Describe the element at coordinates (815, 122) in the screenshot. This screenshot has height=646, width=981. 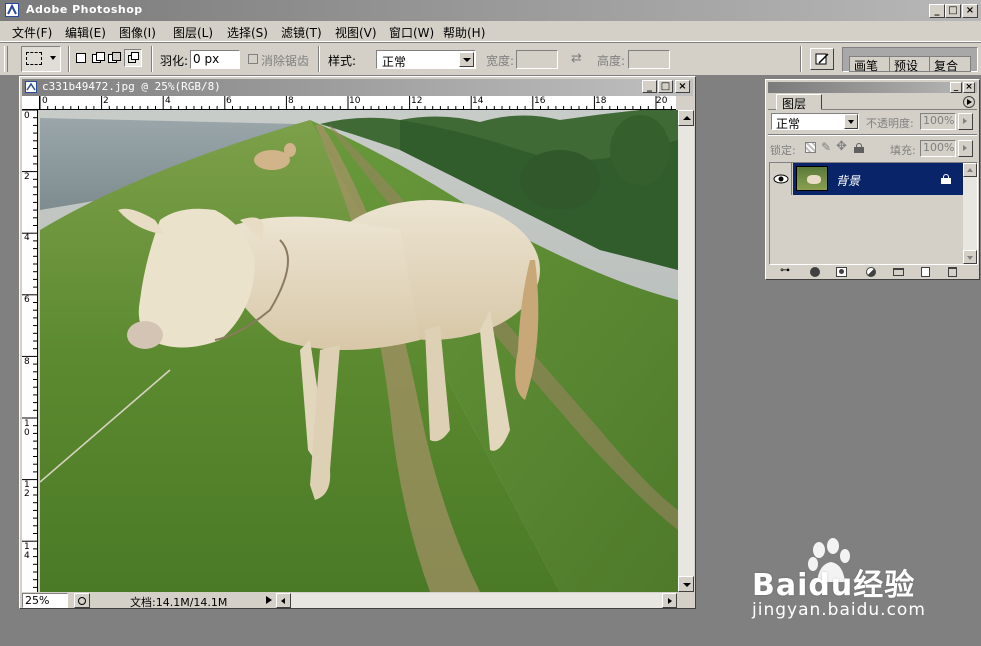
I see `blend-mode-select: 正常` at that location.